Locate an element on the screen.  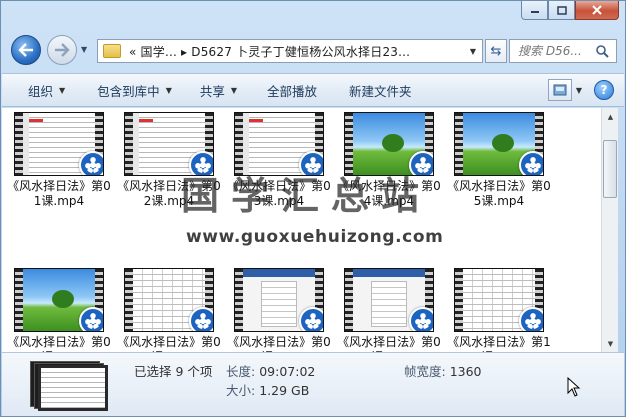
thumbnail-card is located at coordinates (73, 388).